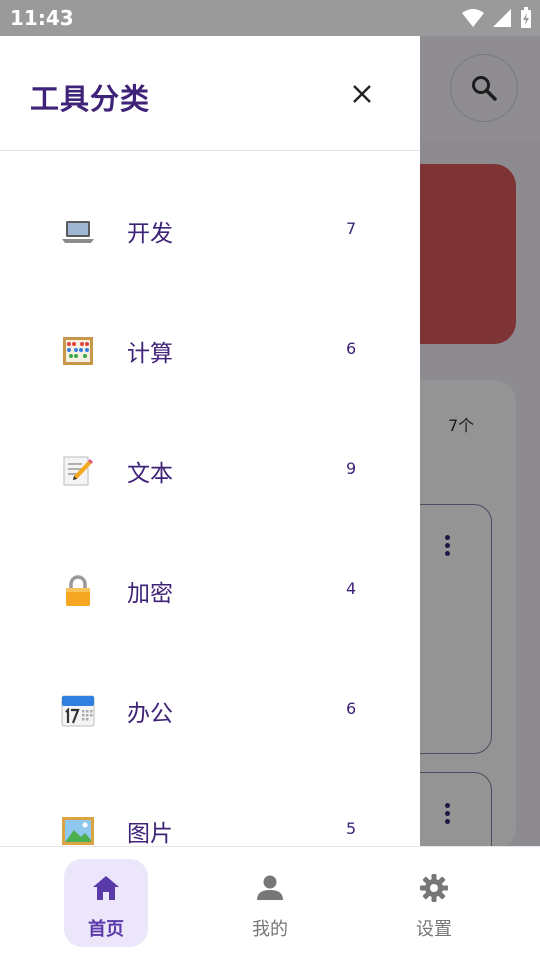 This screenshot has height=961, width=540. I want to click on close-icon, so click(362, 94).